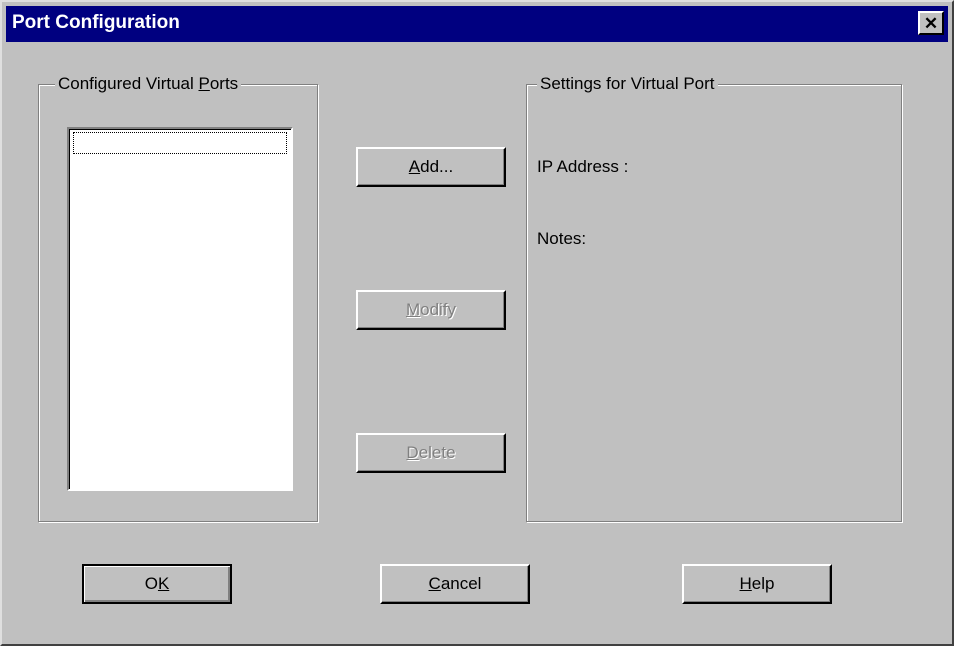 Image resolution: width=954 pixels, height=646 pixels. I want to click on modify-button: Modify, so click(431, 310).